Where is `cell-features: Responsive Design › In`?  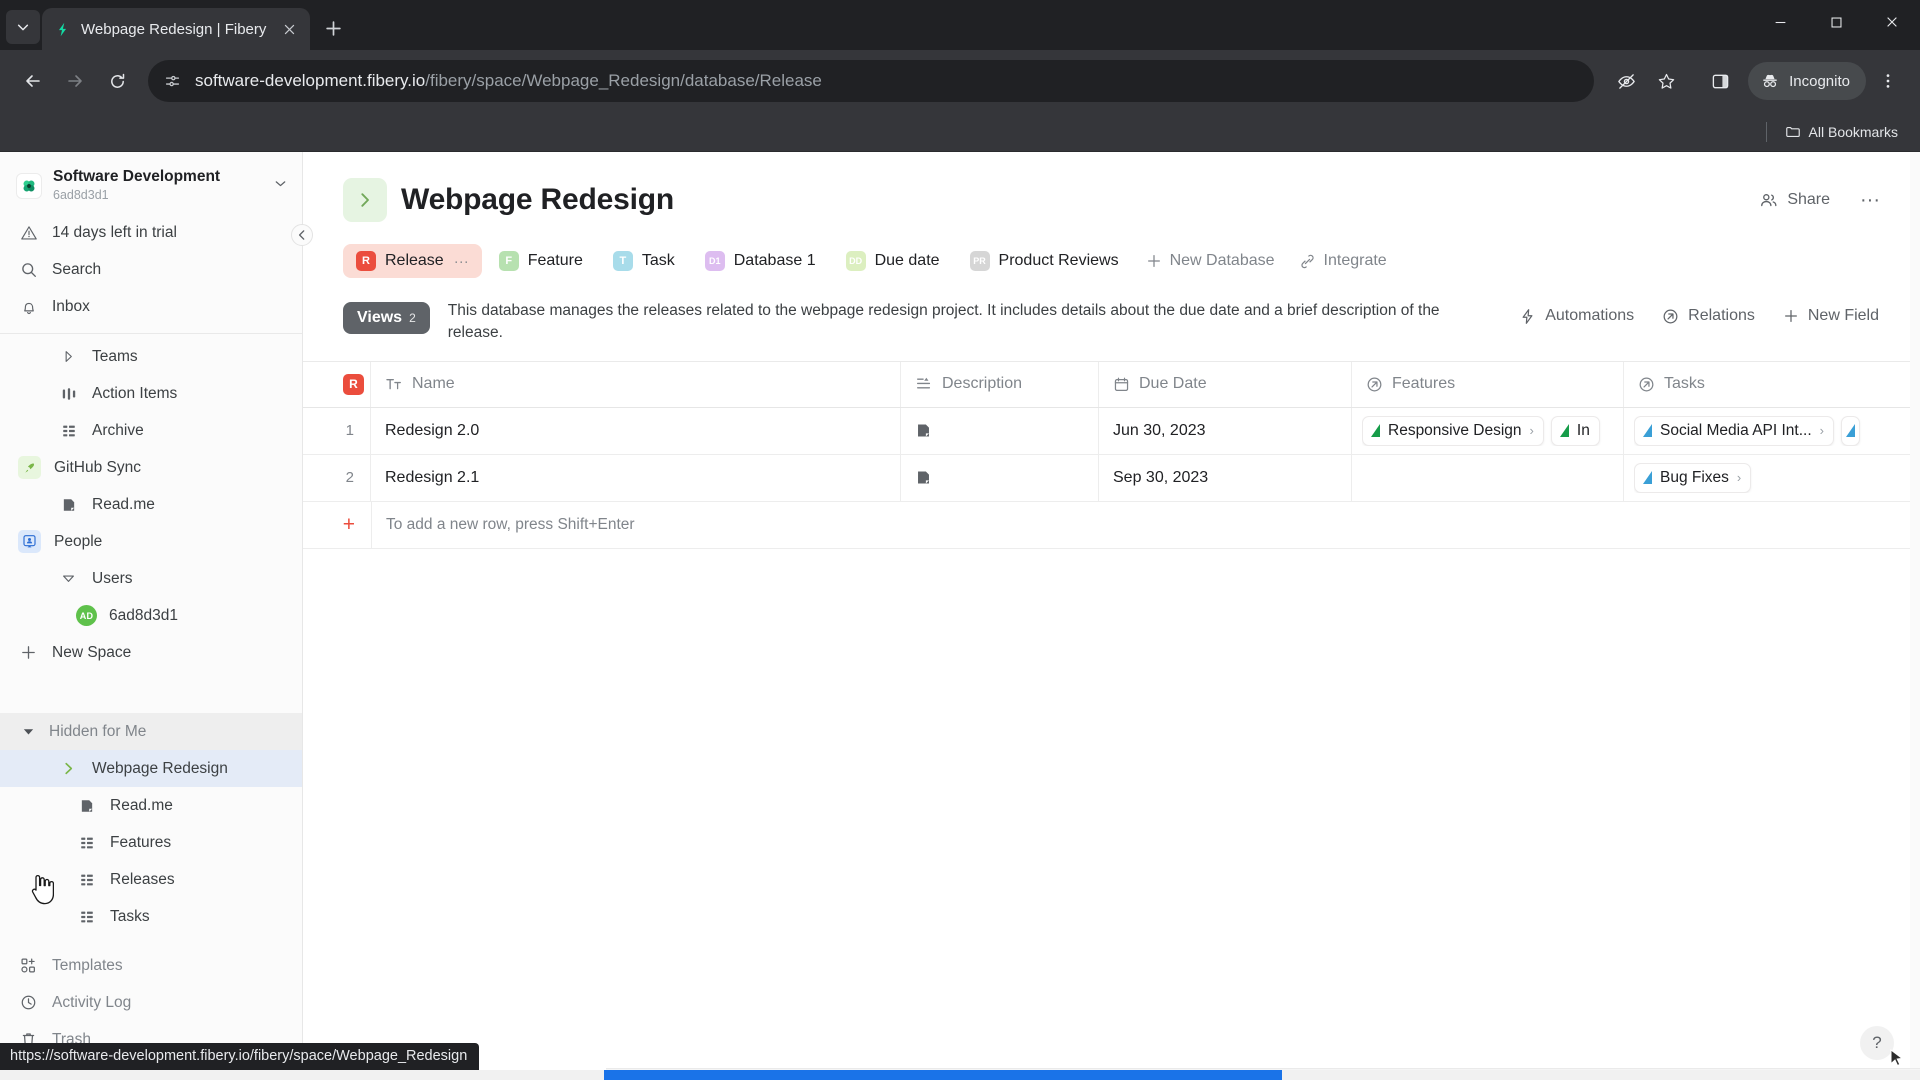
cell-features: Responsive Design › In is located at coordinates (1488, 430).